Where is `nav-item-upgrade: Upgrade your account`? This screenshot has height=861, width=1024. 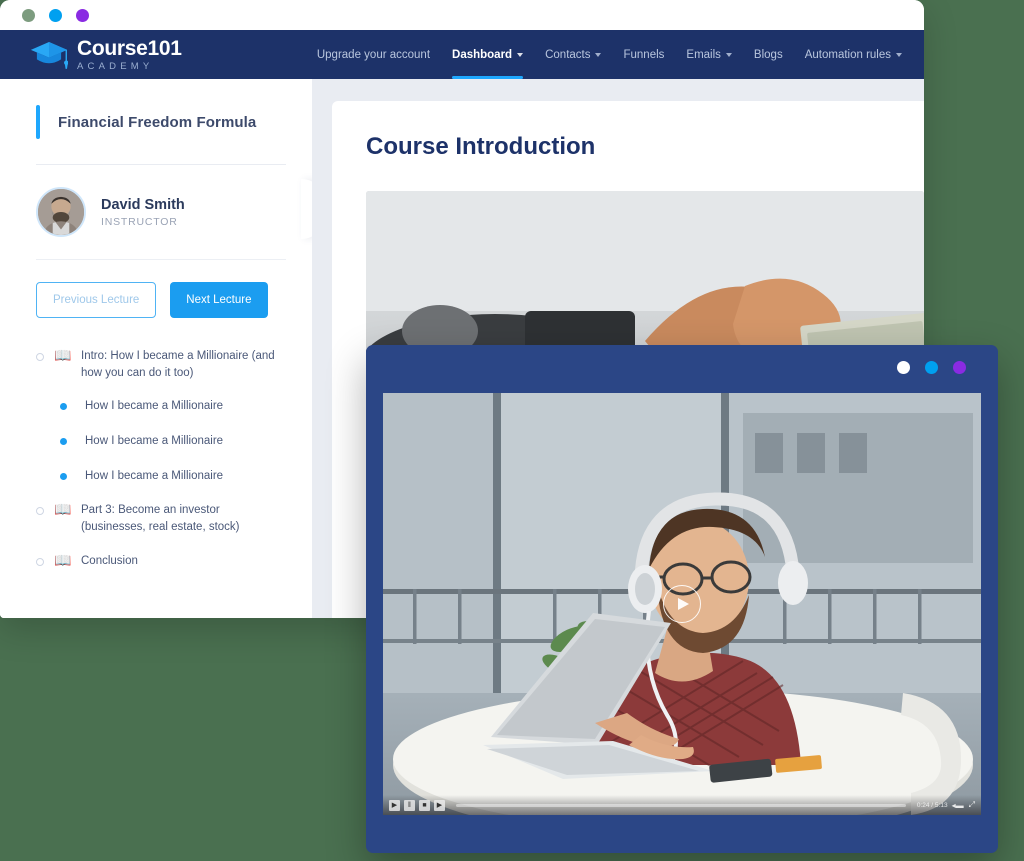
nav-item-upgrade: Upgrade your account is located at coordinates (373, 54).